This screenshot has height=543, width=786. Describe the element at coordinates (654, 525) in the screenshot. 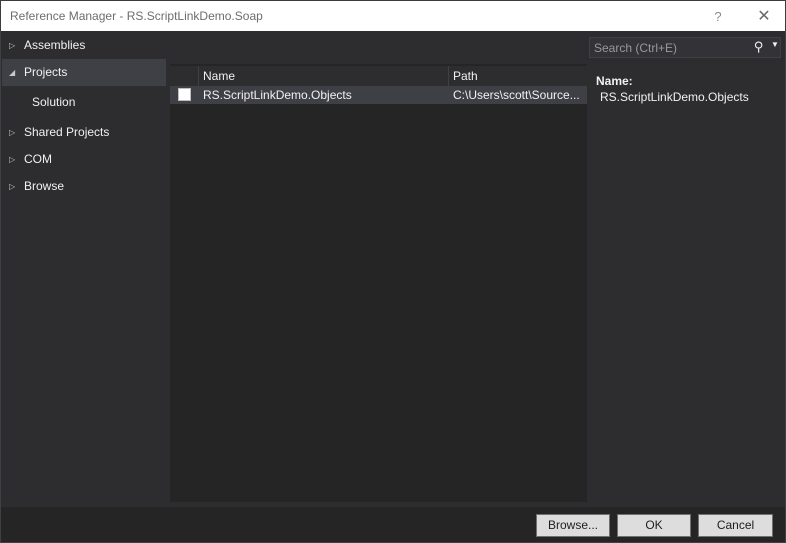

I see `ok-button: OK` at that location.